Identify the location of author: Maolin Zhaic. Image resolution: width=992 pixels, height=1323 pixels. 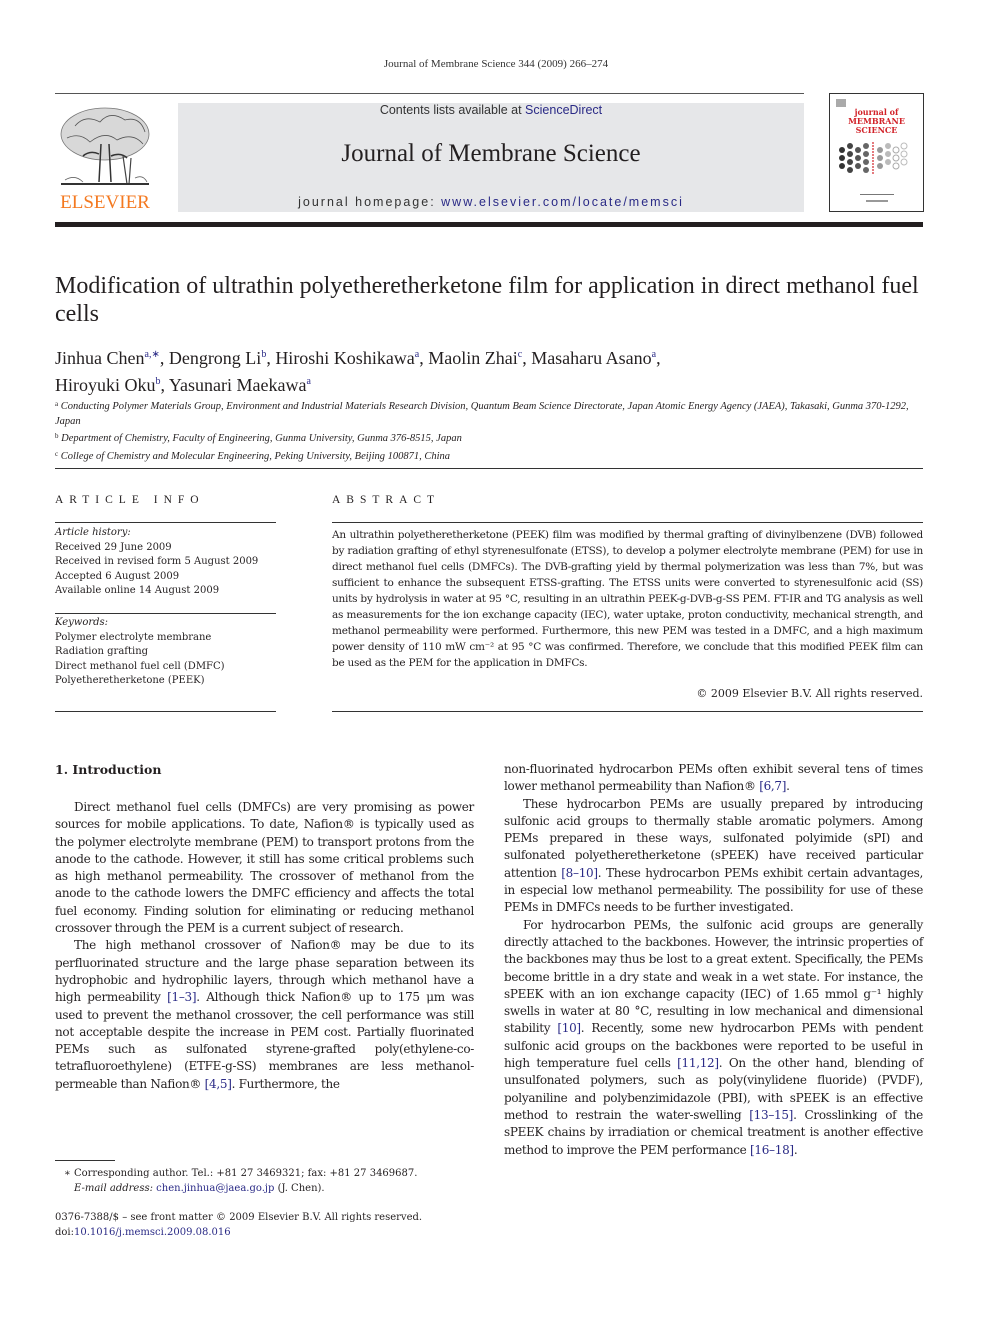
(475, 358).